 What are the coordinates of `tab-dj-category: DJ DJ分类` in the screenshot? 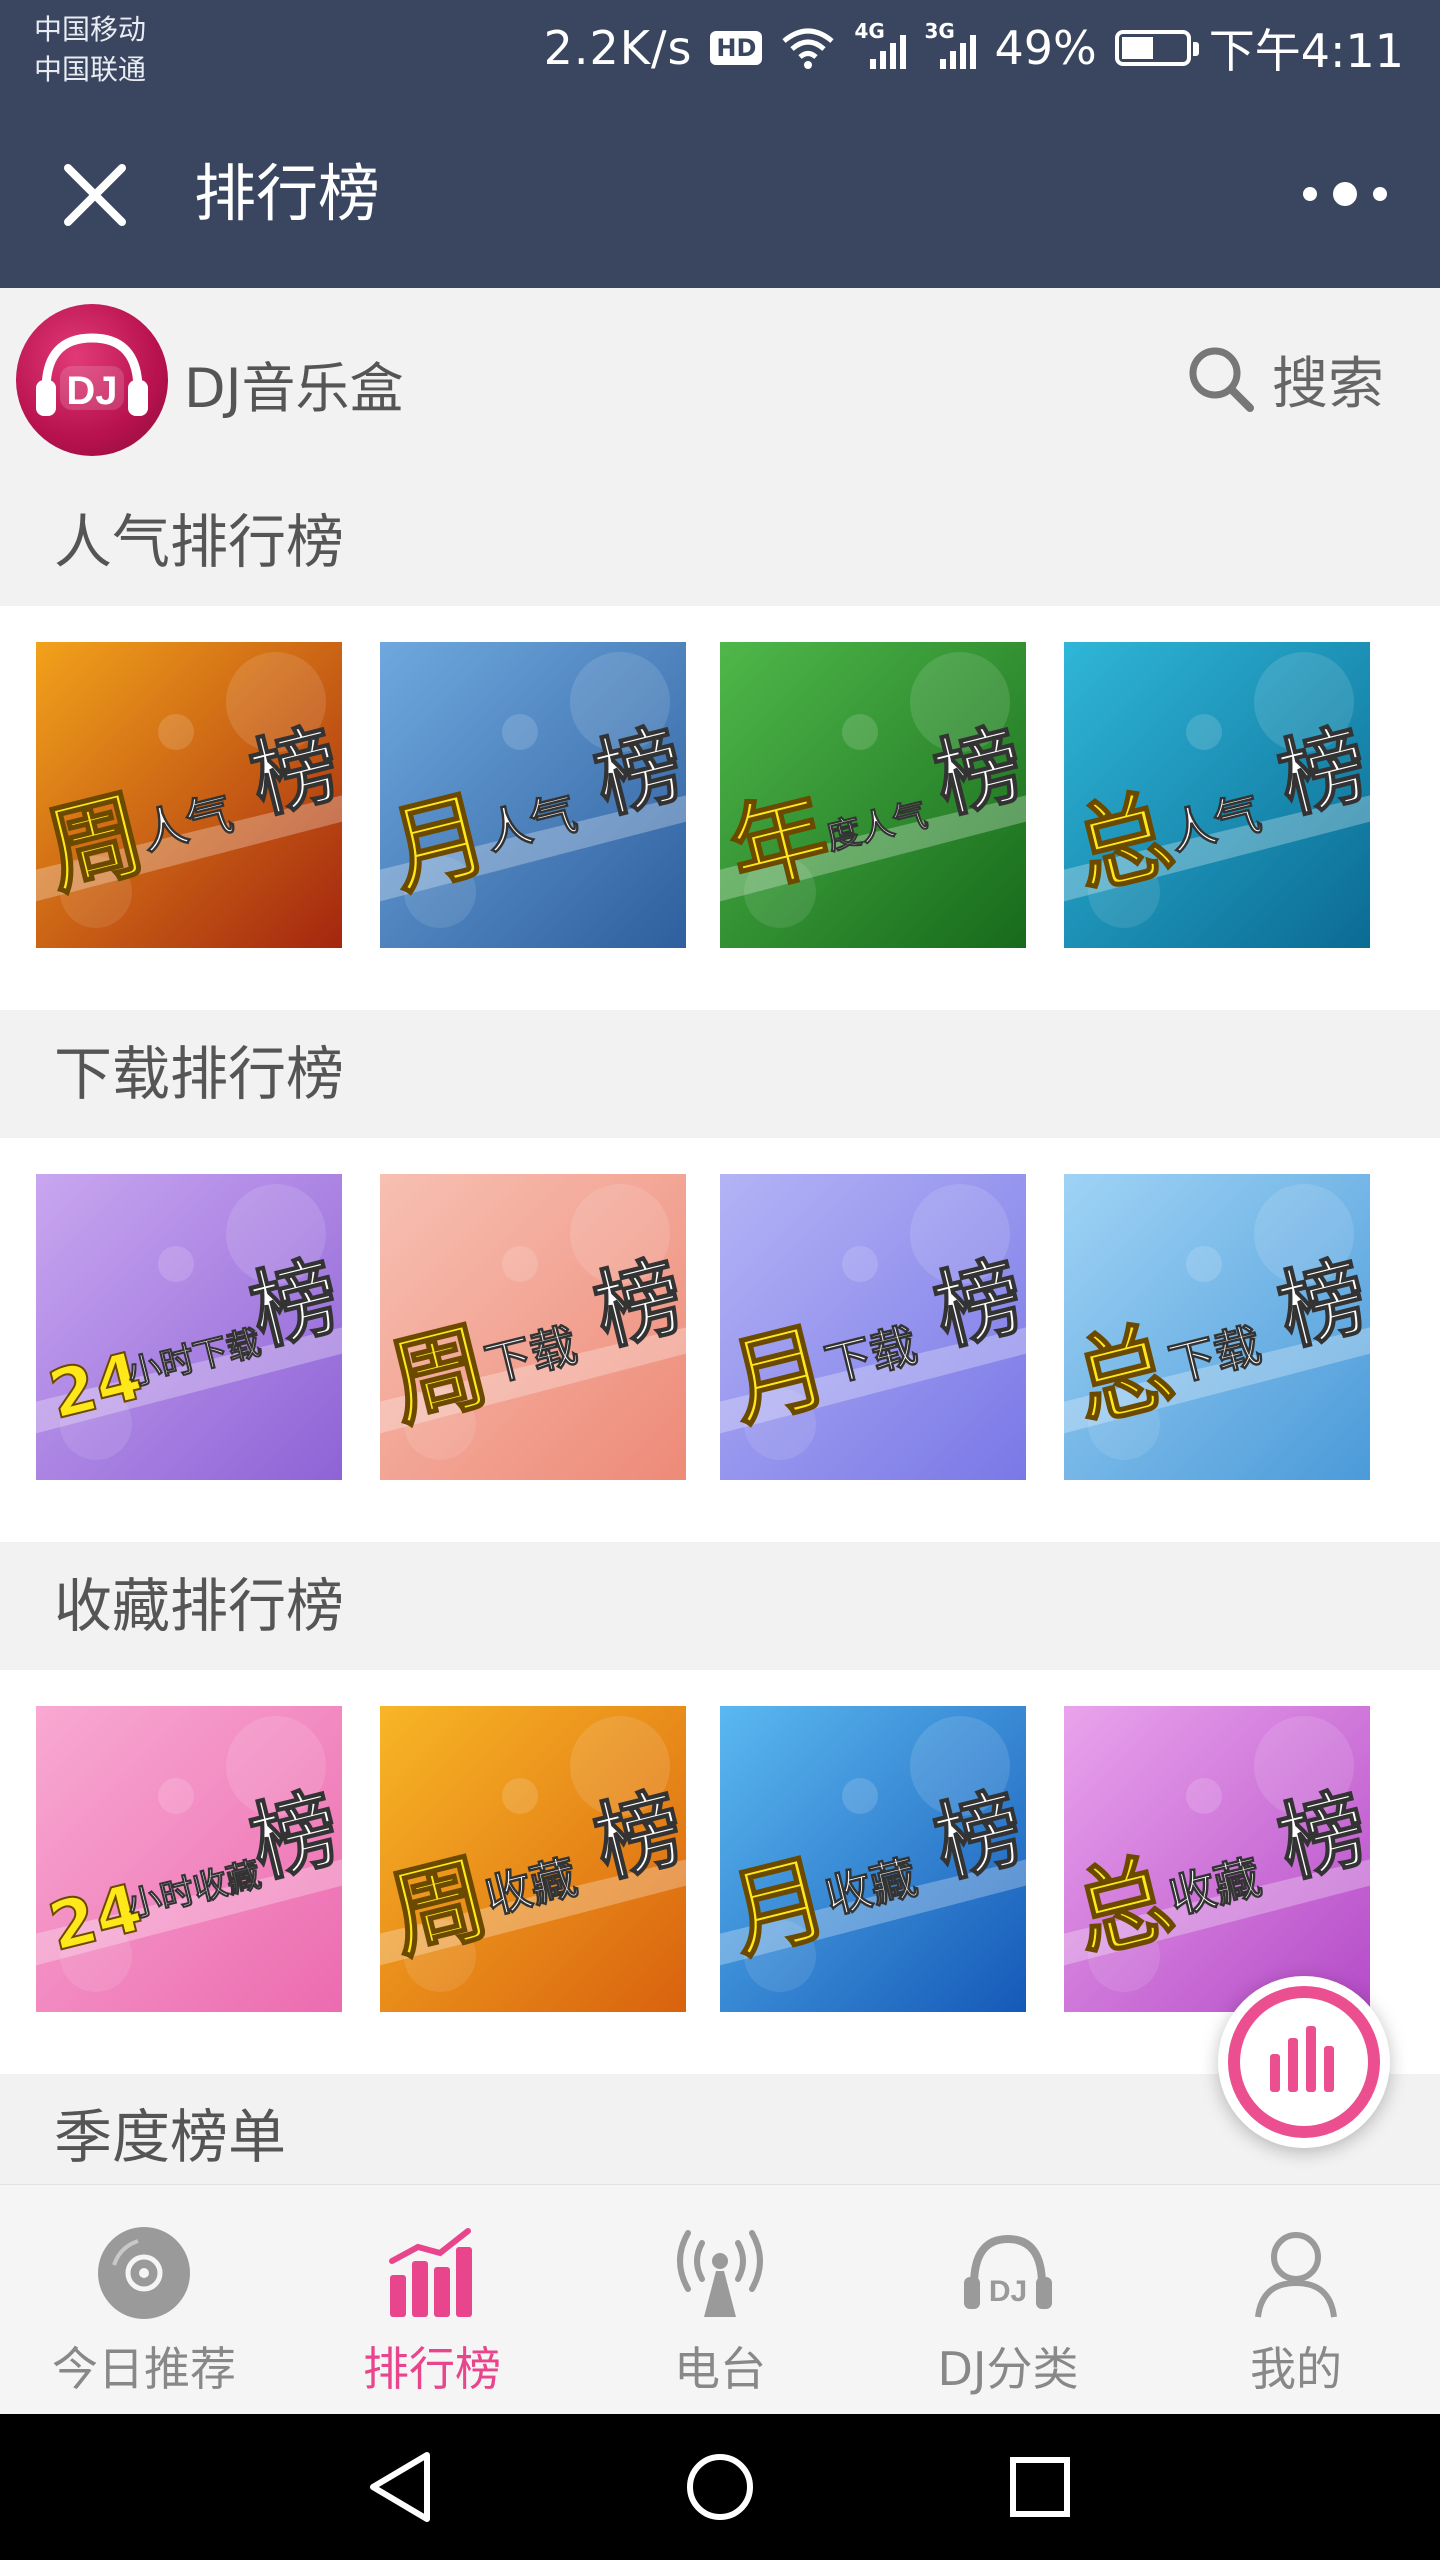 It's located at (1008, 2300).